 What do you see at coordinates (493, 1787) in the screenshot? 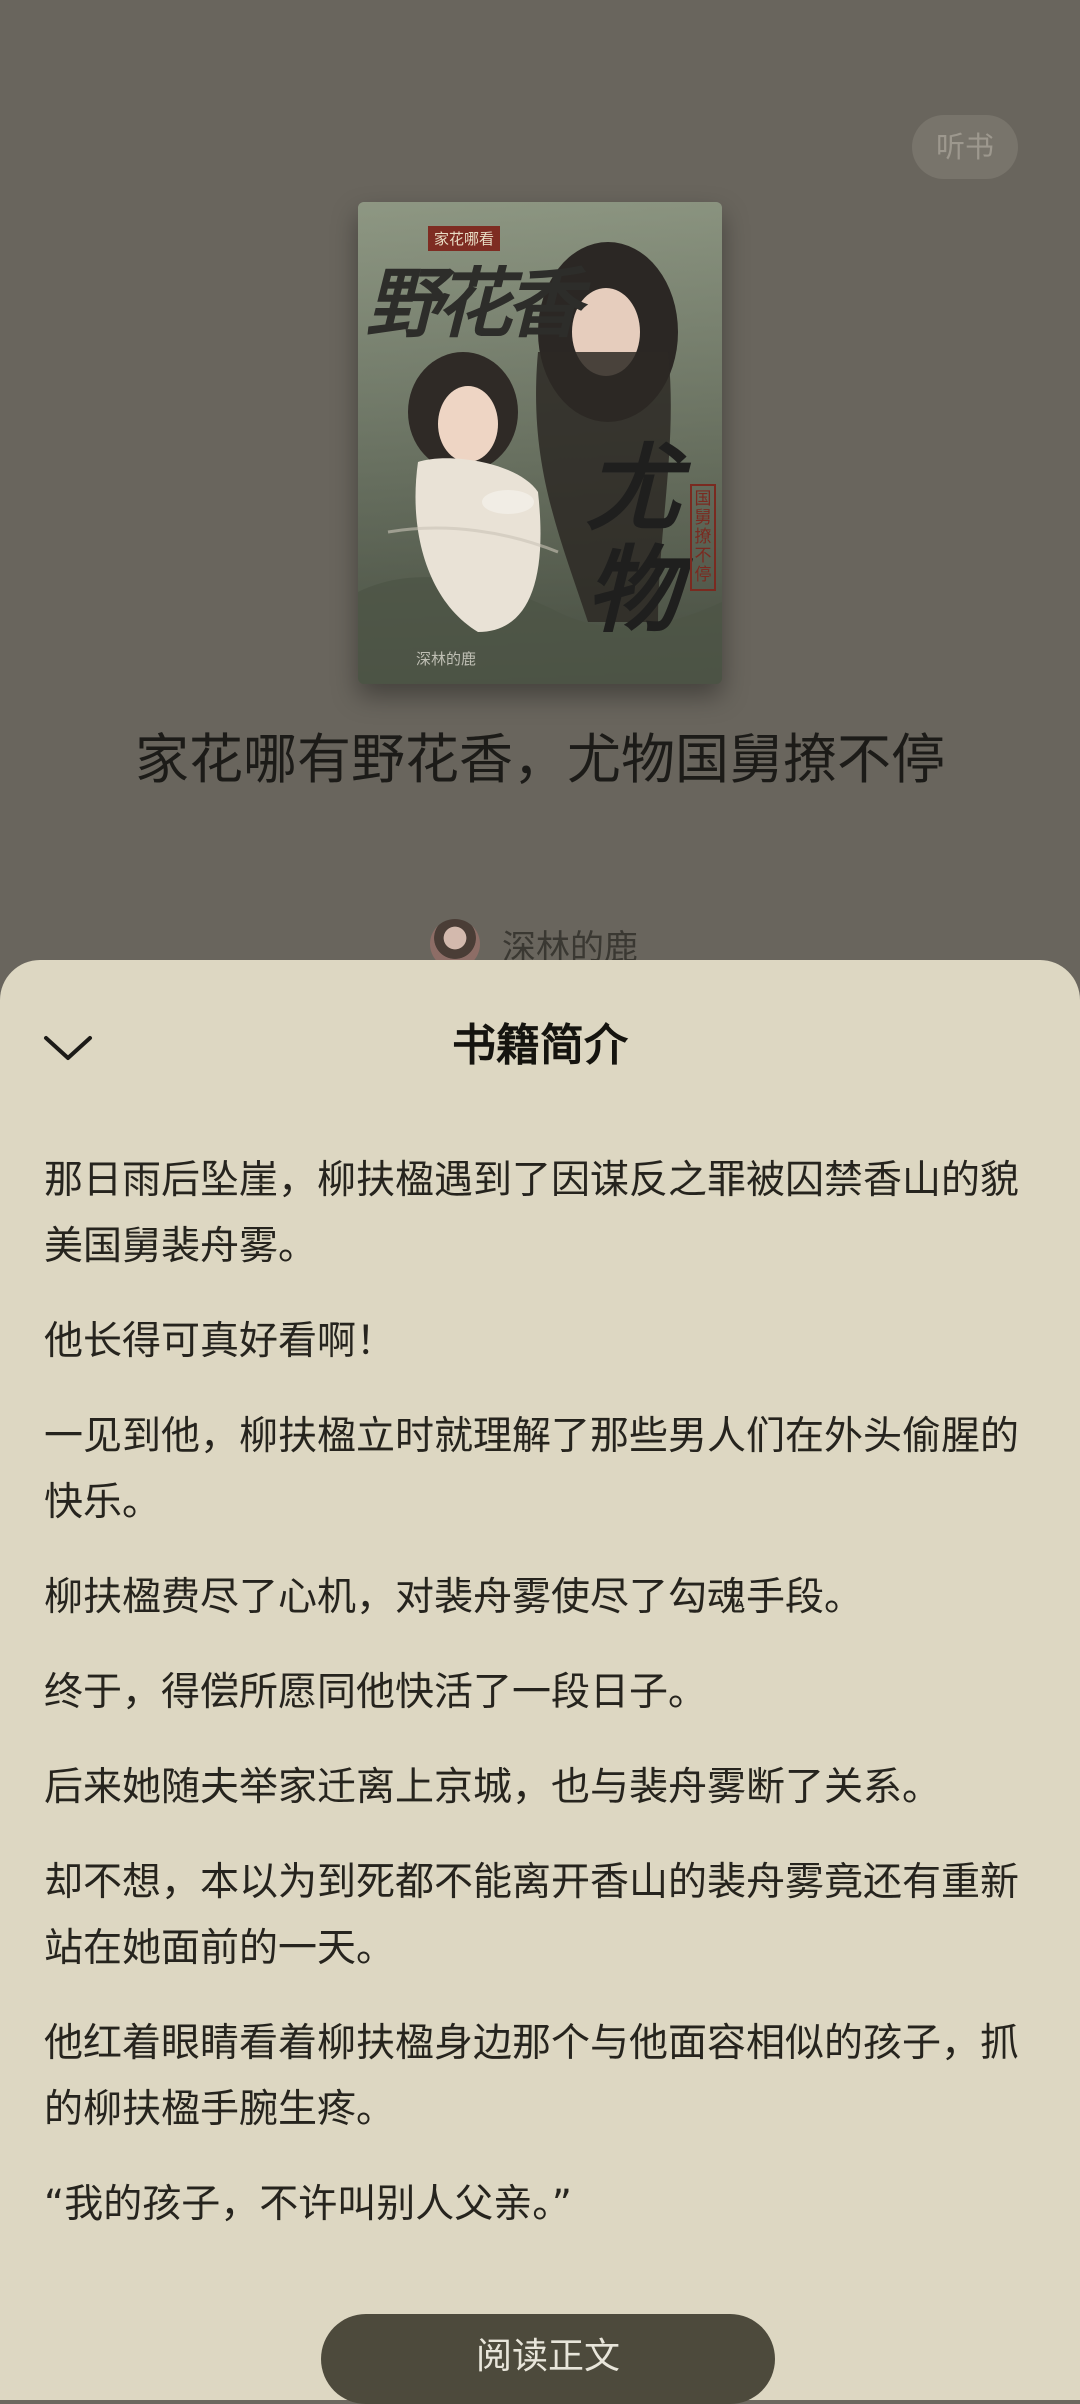
I see `intro-paragraph: 后来她随夫举家迁离上京城，也与裴舟雾断了关系。` at bounding box center [493, 1787].